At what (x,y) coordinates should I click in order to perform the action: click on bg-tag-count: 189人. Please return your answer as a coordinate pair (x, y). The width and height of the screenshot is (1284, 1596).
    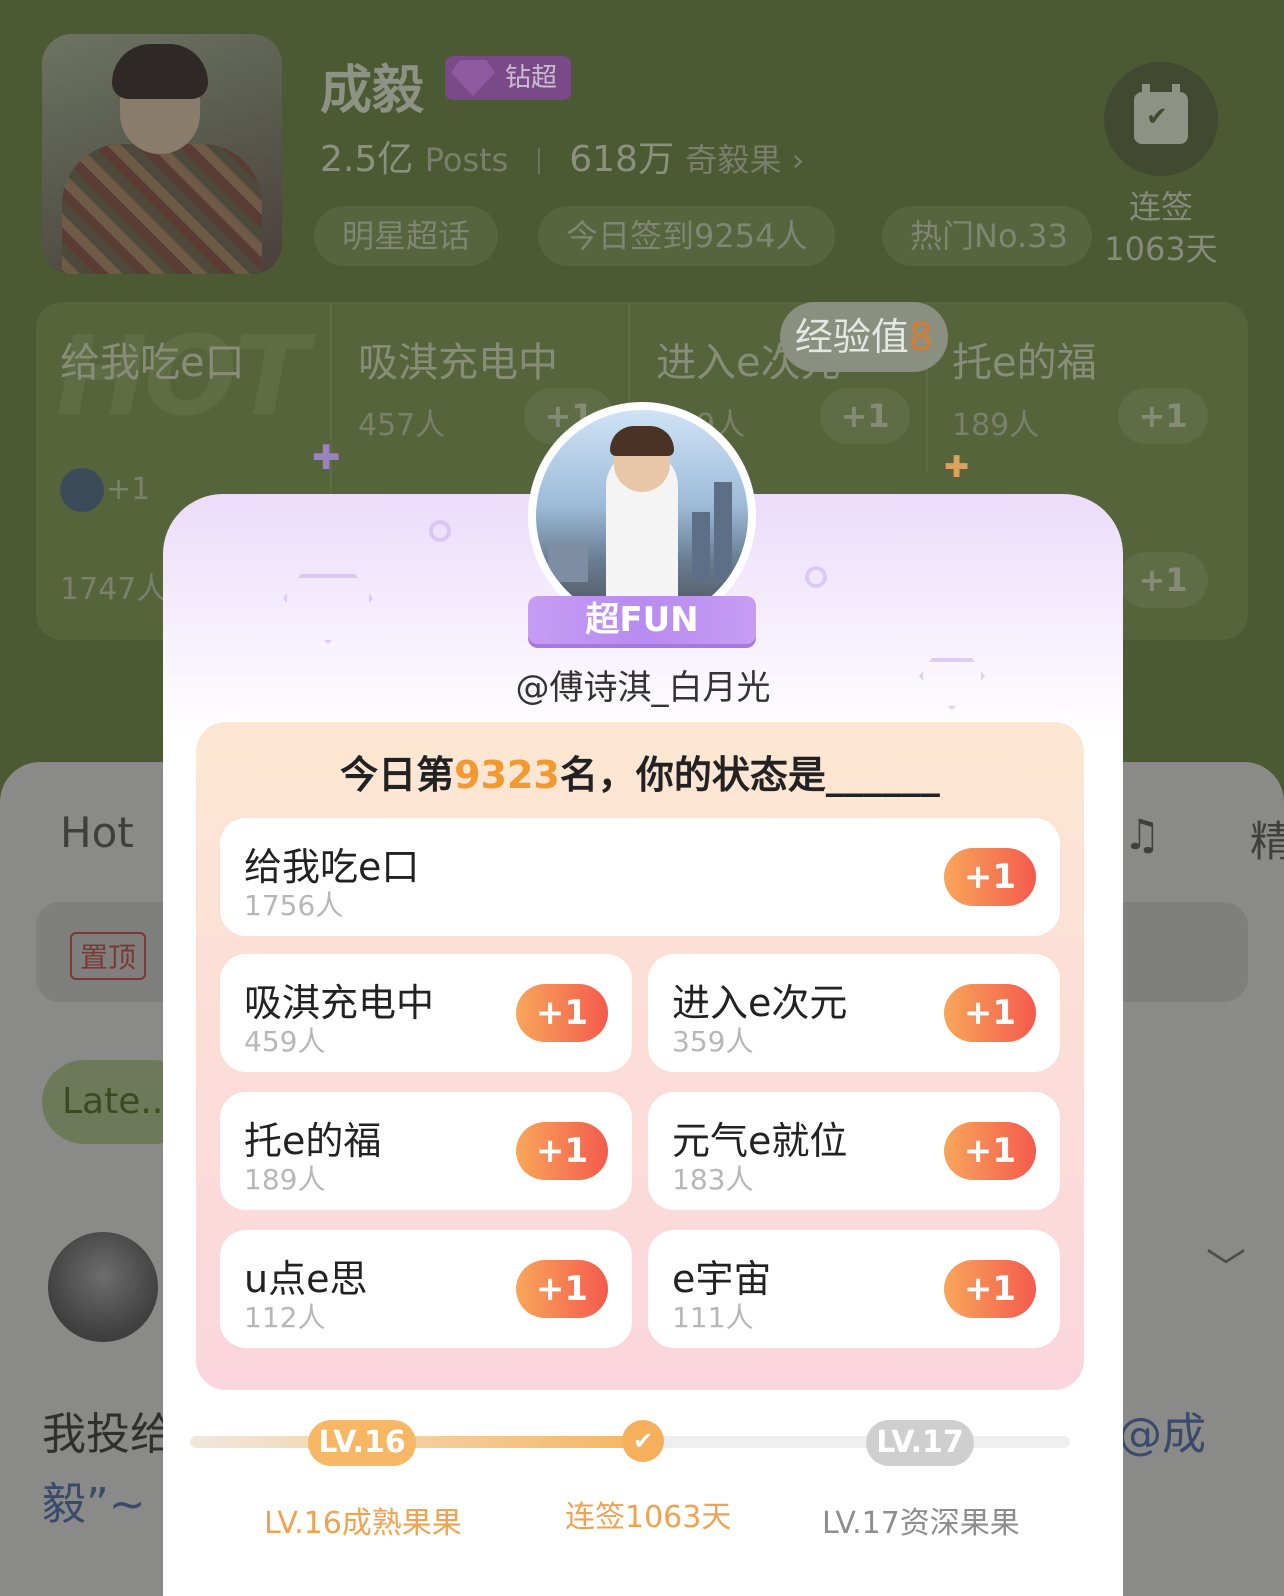
    Looking at the image, I should click on (996, 425).